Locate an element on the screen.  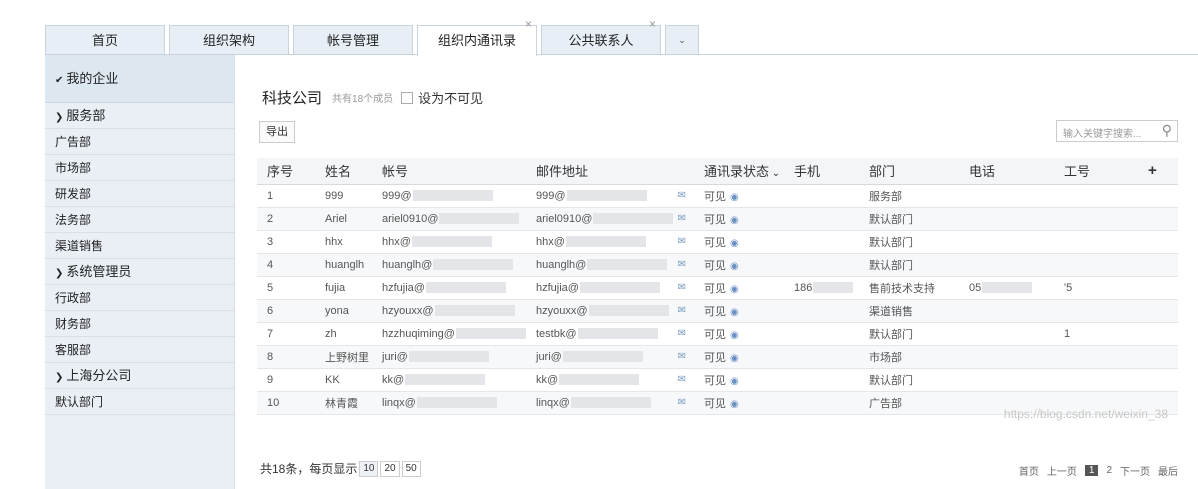
cell-text: 999@ is located at coordinates (397, 195).